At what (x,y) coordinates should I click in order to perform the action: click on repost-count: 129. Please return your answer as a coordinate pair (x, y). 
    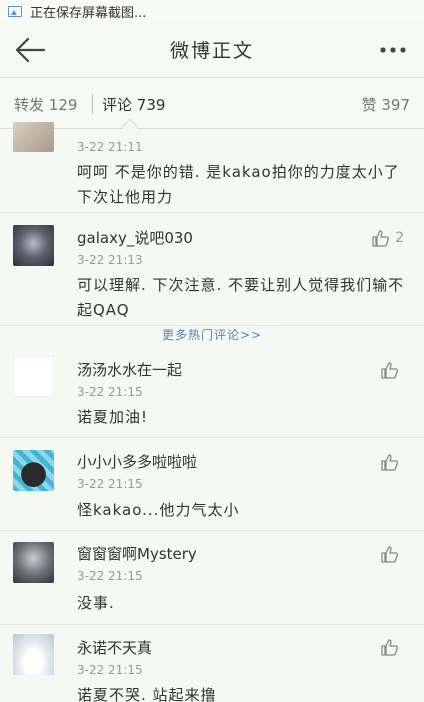
    Looking at the image, I should click on (63, 105).